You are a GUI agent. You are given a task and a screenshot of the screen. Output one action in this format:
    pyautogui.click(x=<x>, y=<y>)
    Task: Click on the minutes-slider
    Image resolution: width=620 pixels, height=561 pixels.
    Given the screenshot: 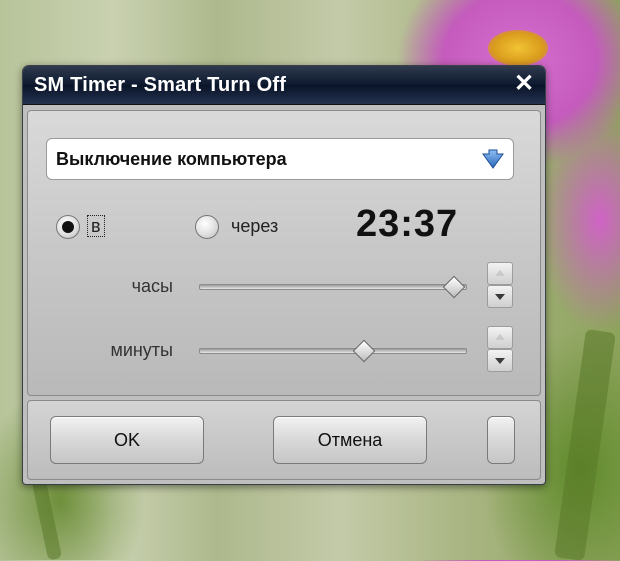 What is the action you would take?
    pyautogui.click(x=333, y=351)
    